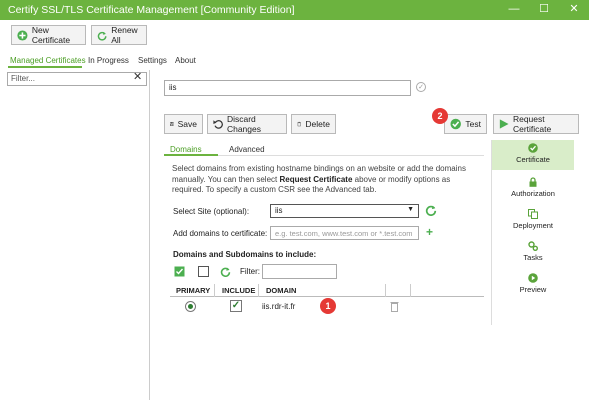 The width and height of the screenshot is (589, 400). What do you see at coordinates (473, 124) in the screenshot?
I see `test-label: Test` at bounding box center [473, 124].